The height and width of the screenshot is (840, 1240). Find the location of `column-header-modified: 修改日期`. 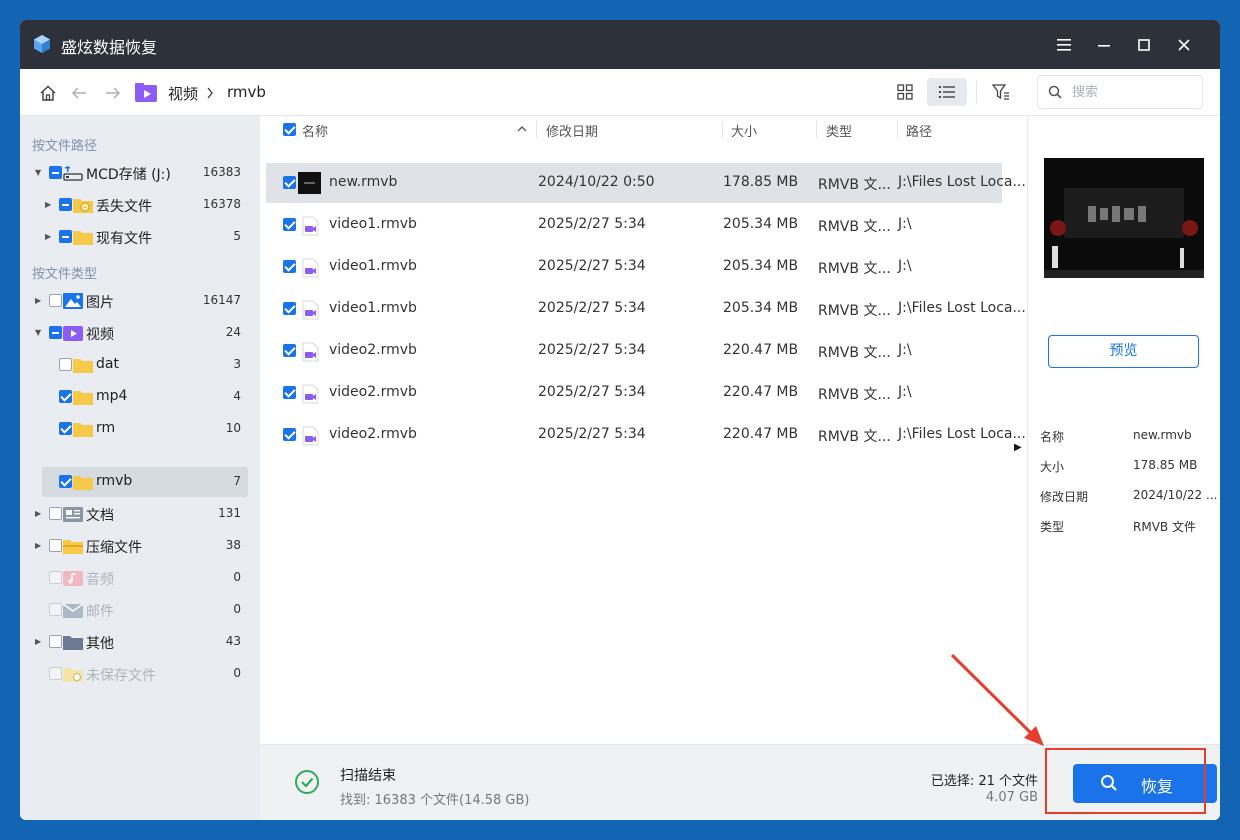

column-header-modified: 修改日期 is located at coordinates (572, 130).